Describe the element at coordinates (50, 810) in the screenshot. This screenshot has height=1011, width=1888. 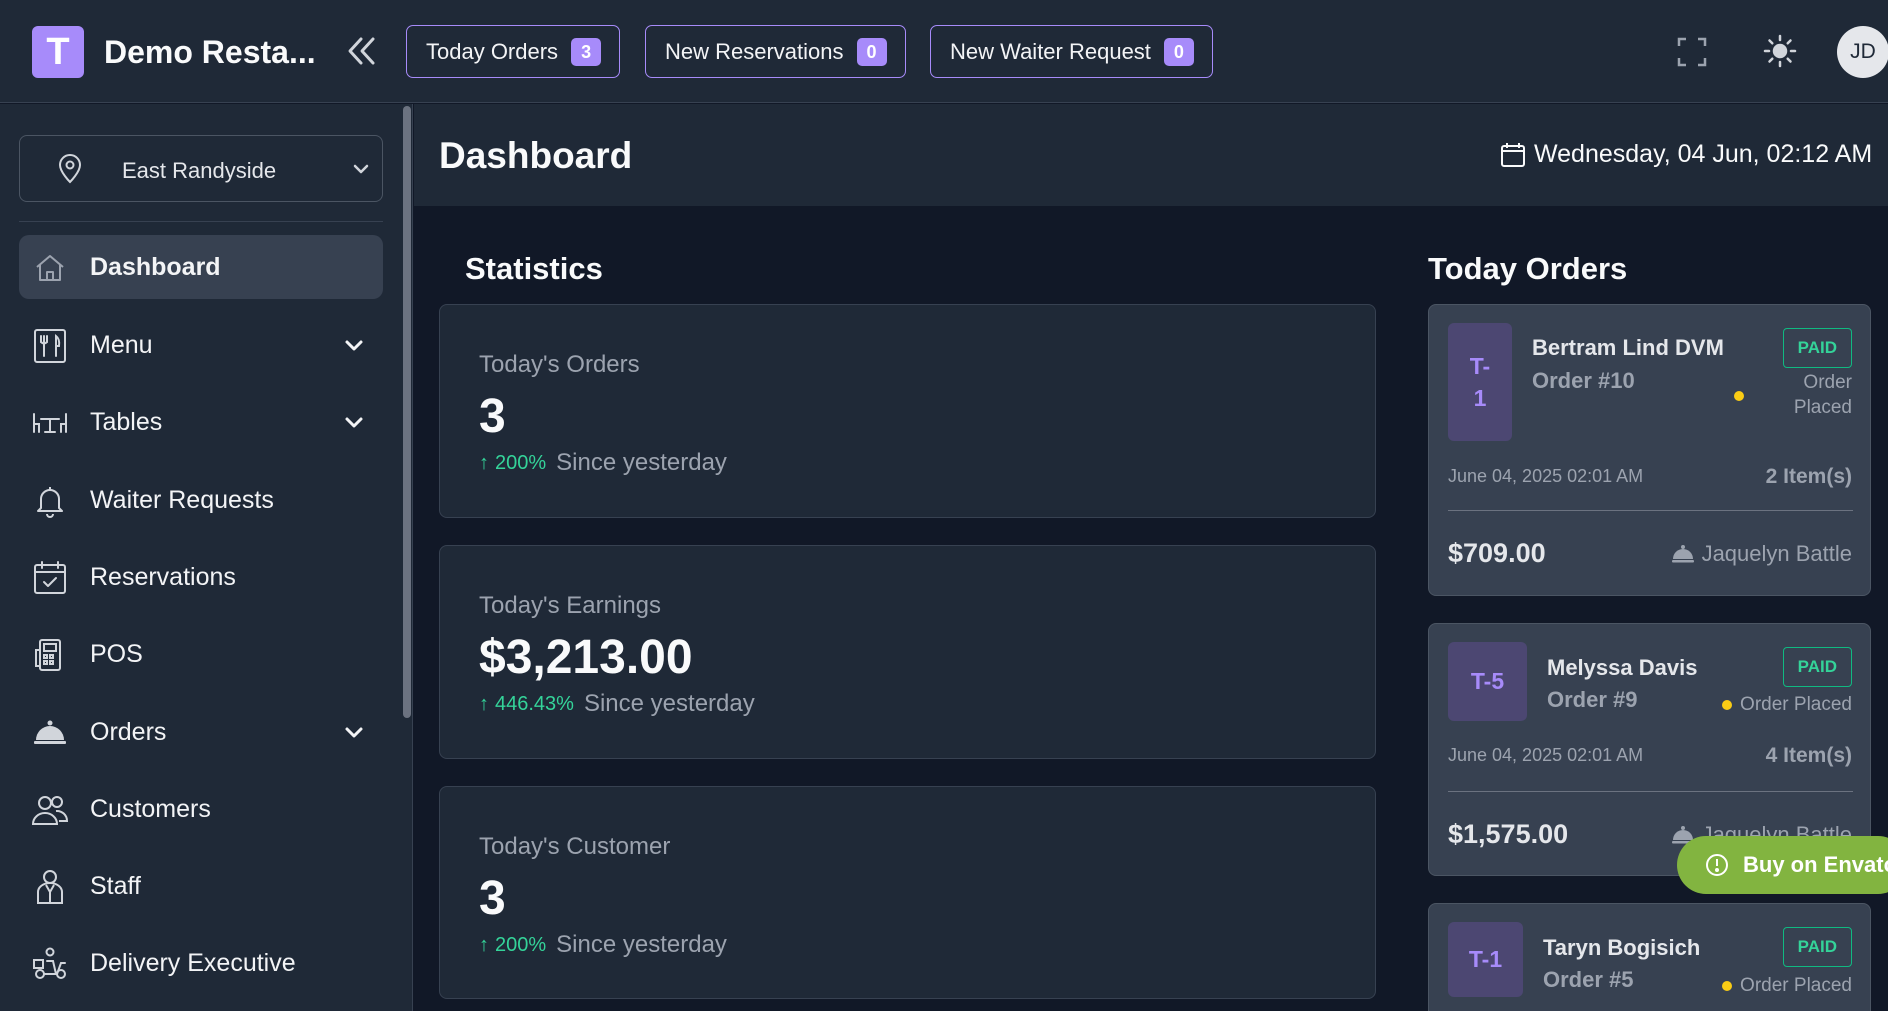
I see `users-icon` at that location.